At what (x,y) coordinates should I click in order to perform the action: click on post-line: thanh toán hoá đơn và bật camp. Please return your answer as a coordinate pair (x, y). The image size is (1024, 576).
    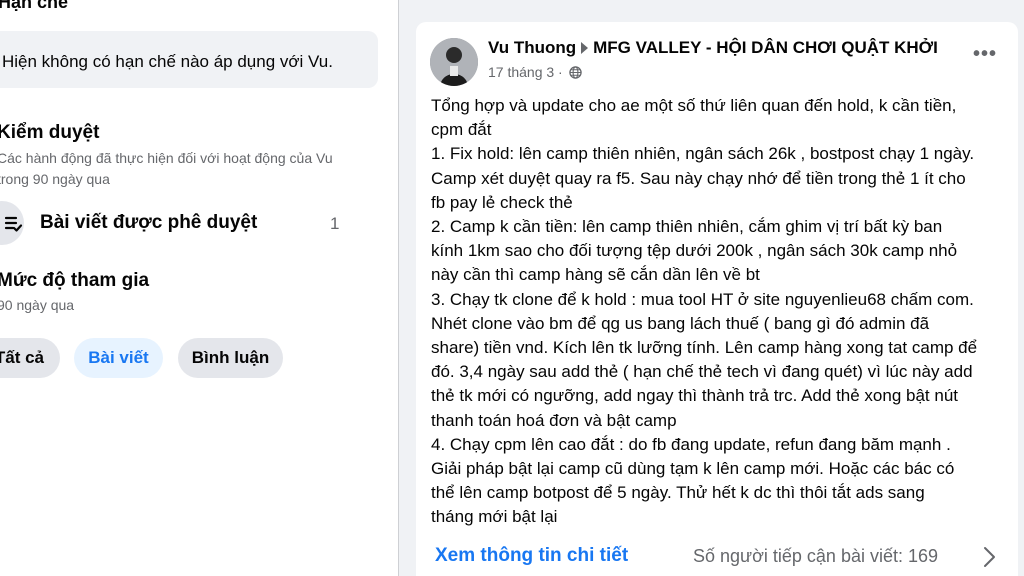
    Looking at the image, I should click on (554, 420).